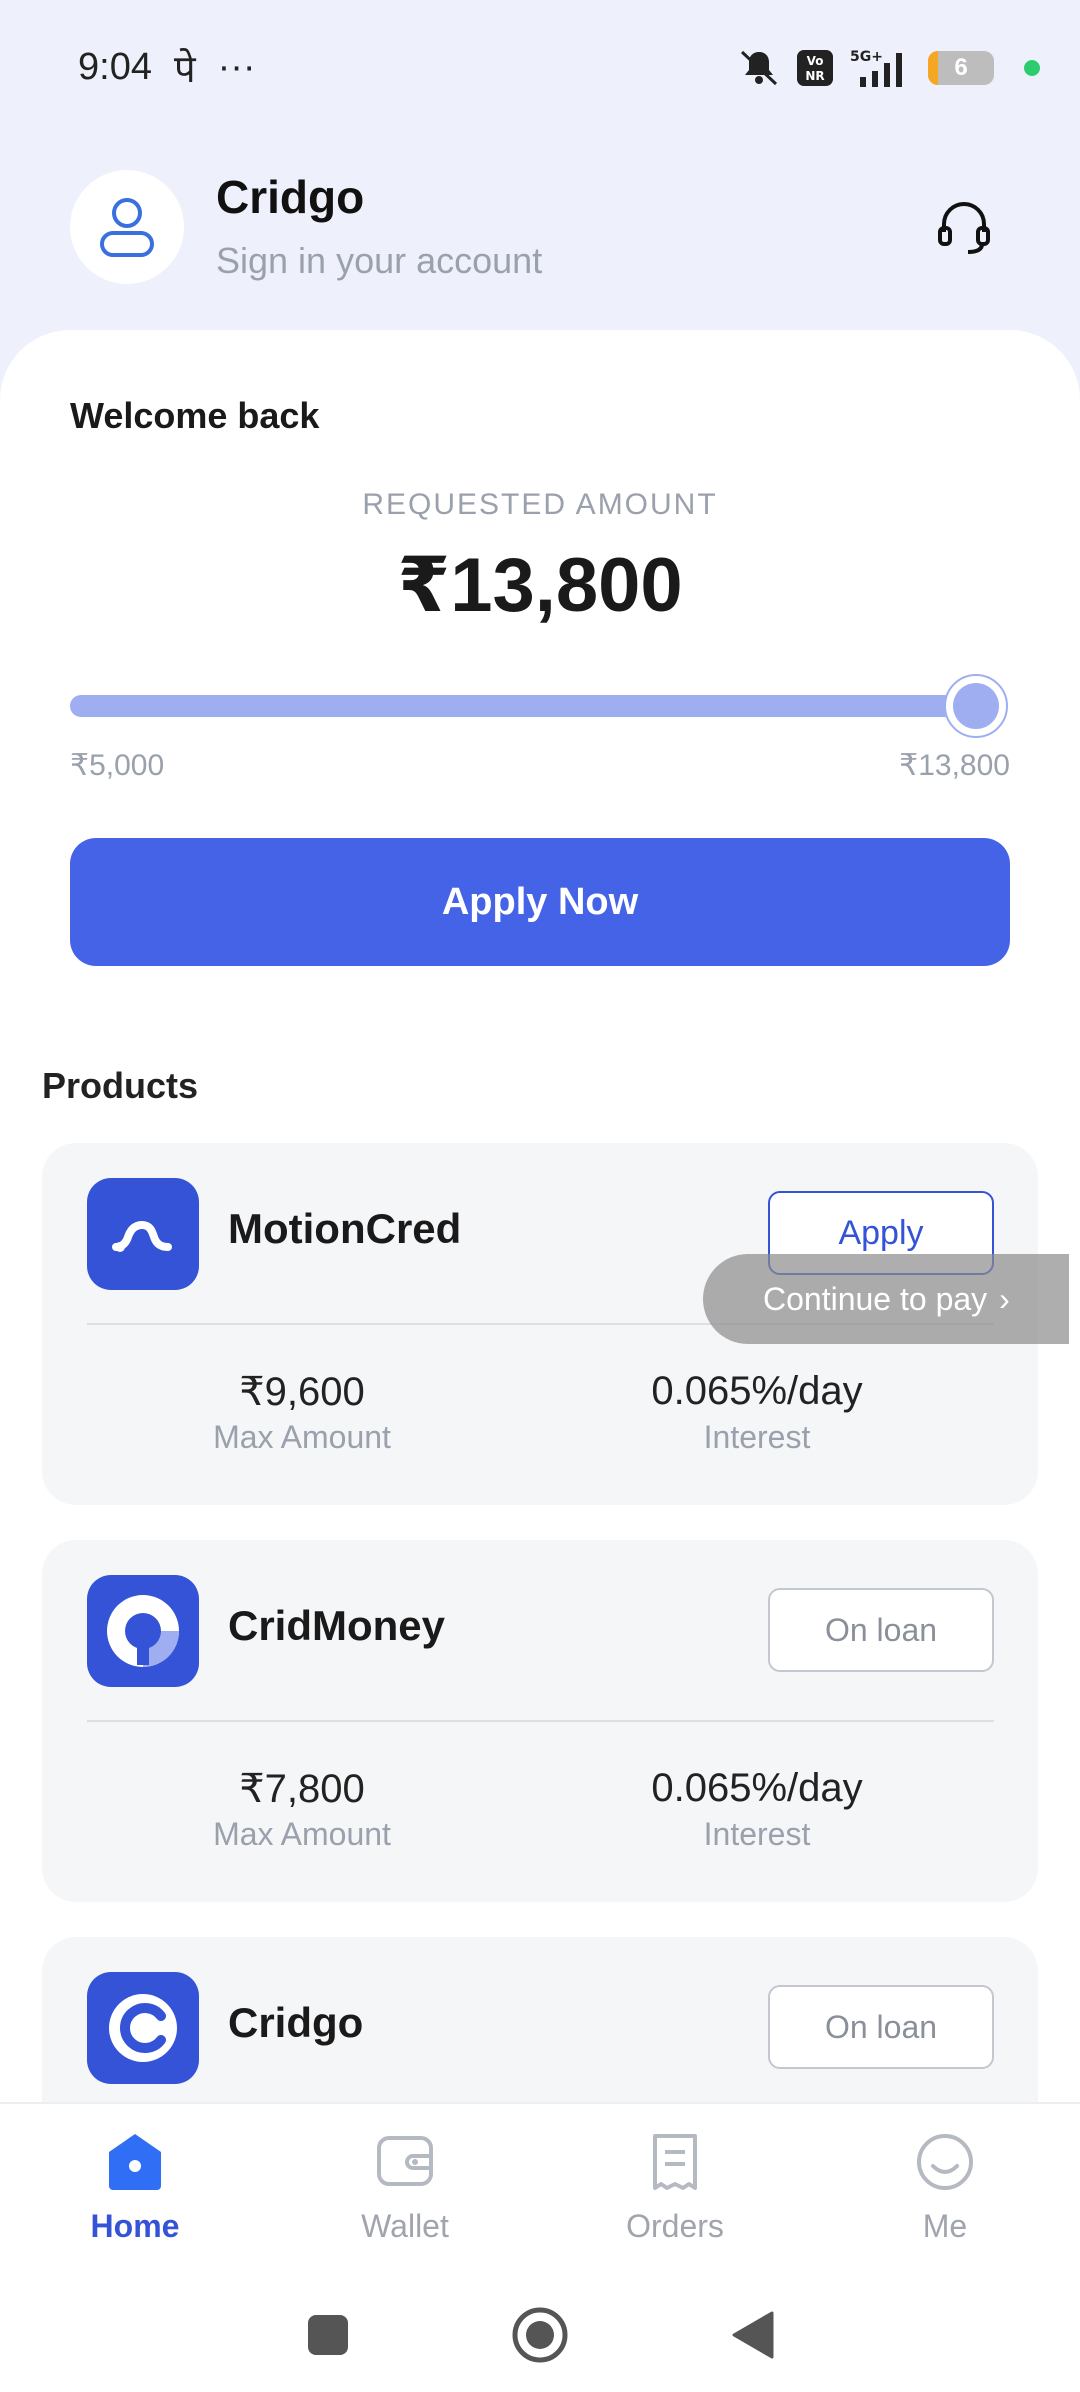  I want to click on max-amount-value: ₹7,800, so click(302, 1789).